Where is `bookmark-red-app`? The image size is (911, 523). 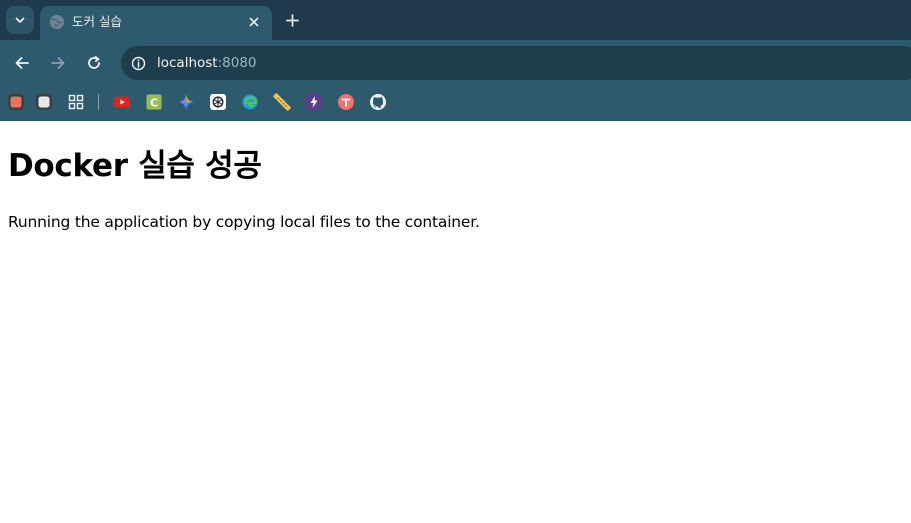
bookmark-red-app is located at coordinates (16, 102).